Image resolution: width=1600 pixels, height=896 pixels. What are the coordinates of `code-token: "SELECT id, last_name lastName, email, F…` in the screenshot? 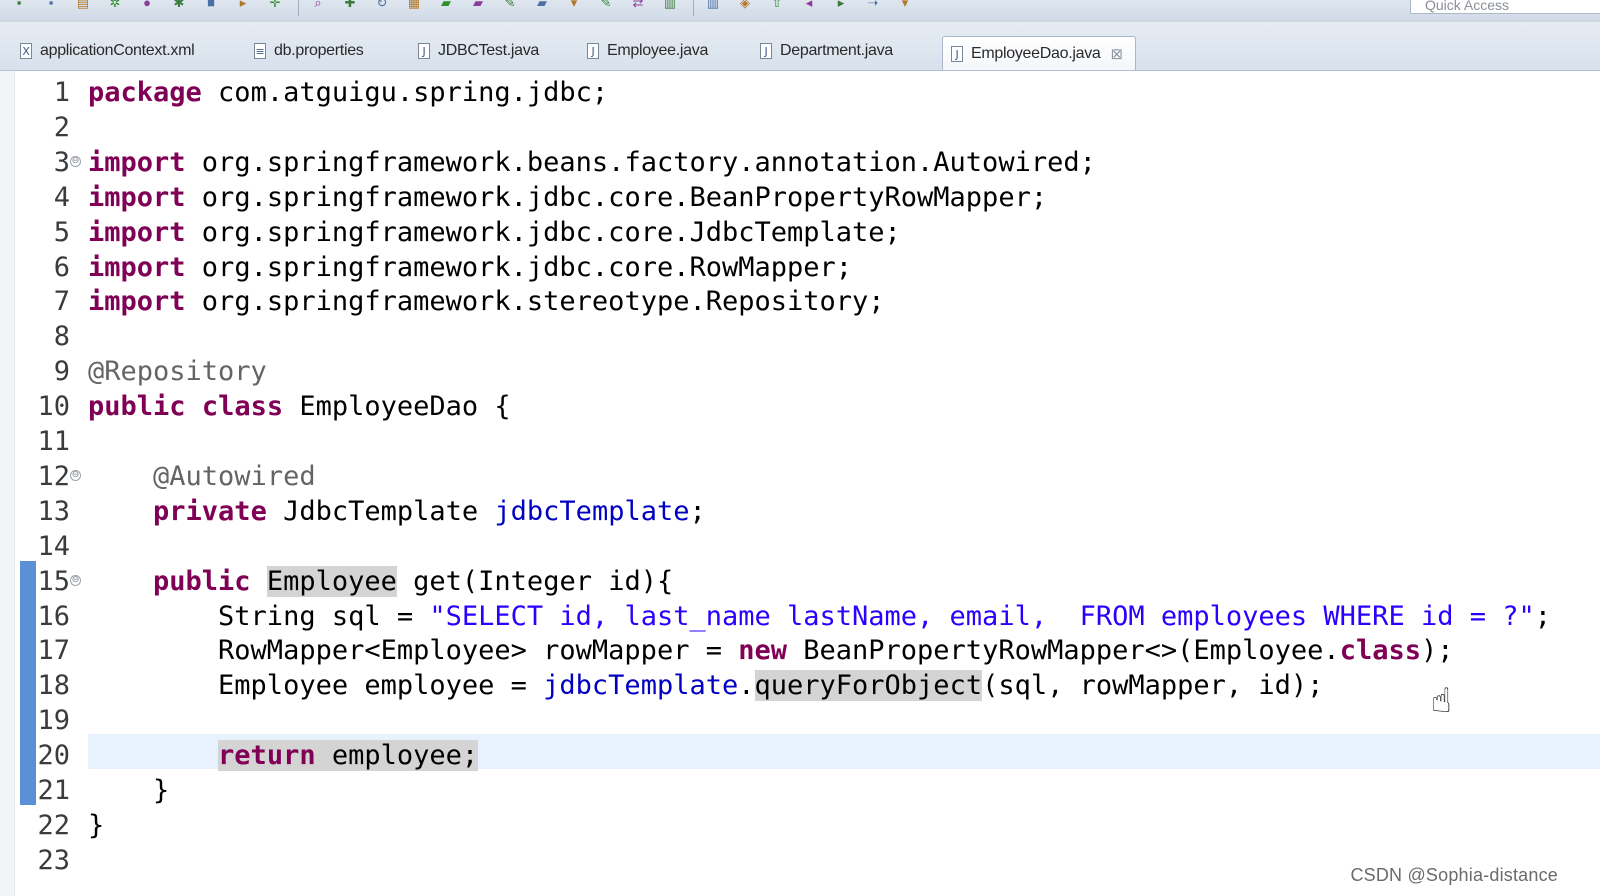 It's located at (982, 616).